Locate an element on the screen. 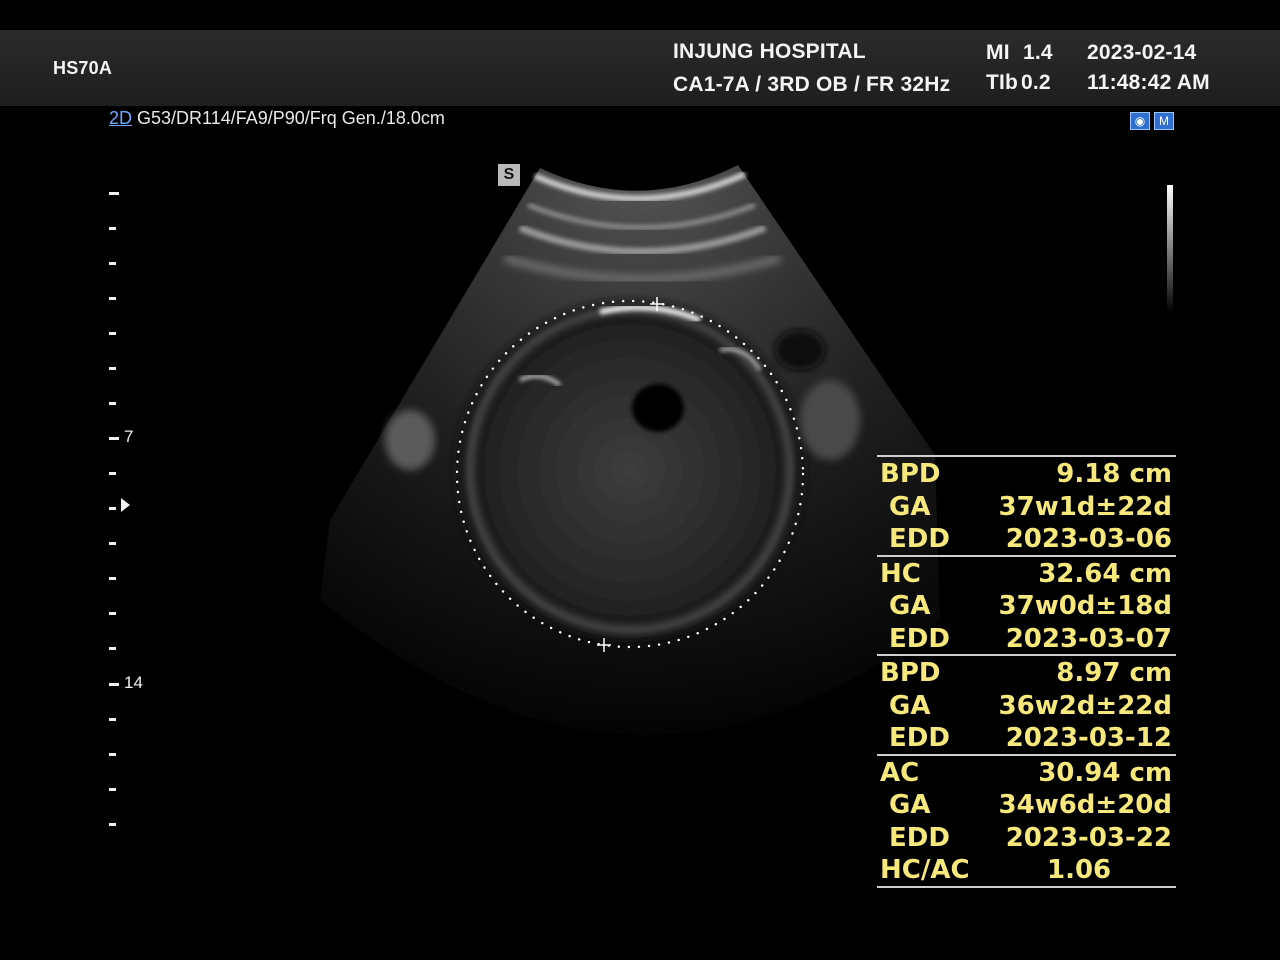 This screenshot has width=1280, height=960. edd-value: 2023-03-12 is located at coordinates (1088, 738).